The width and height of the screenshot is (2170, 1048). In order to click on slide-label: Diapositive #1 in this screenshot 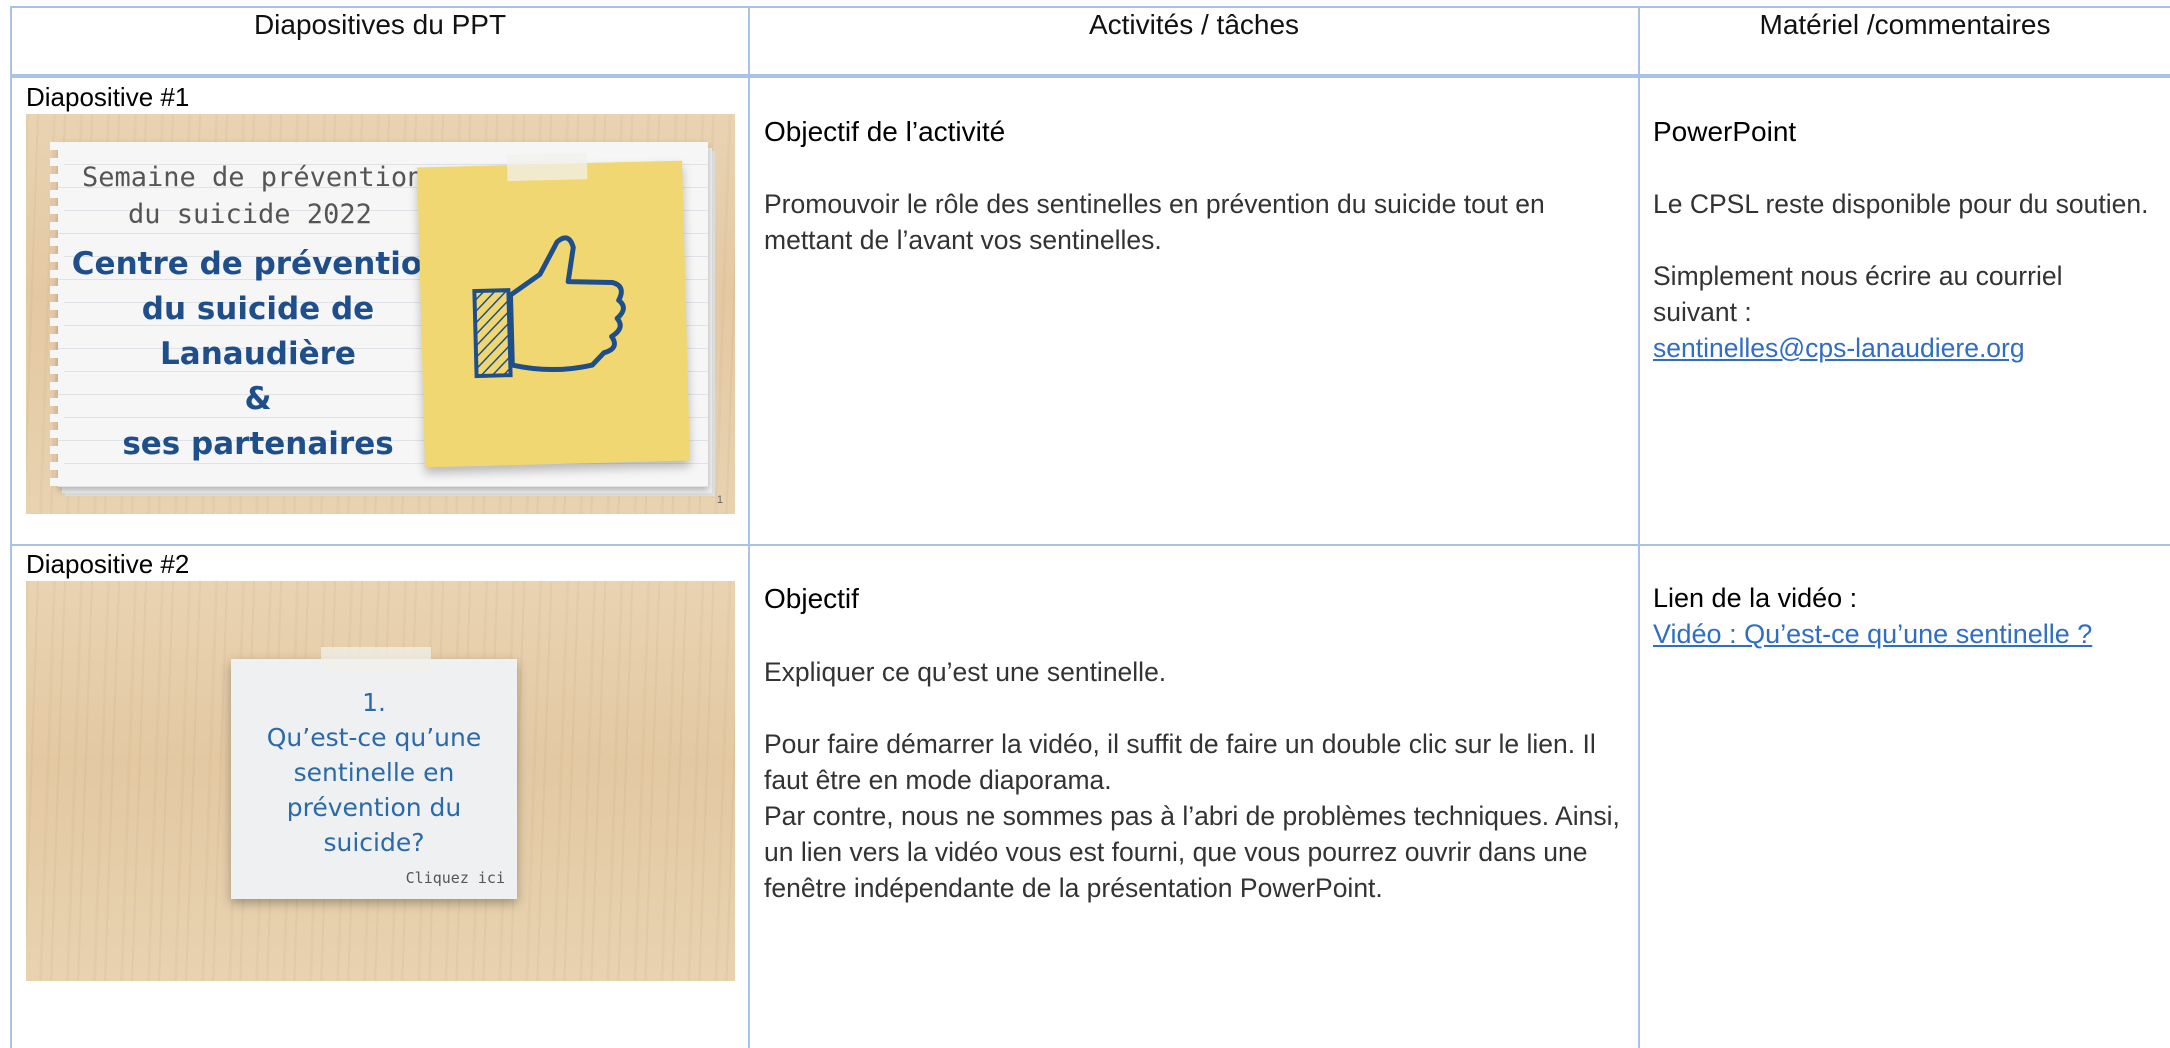, I will do `click(108, 97)`.